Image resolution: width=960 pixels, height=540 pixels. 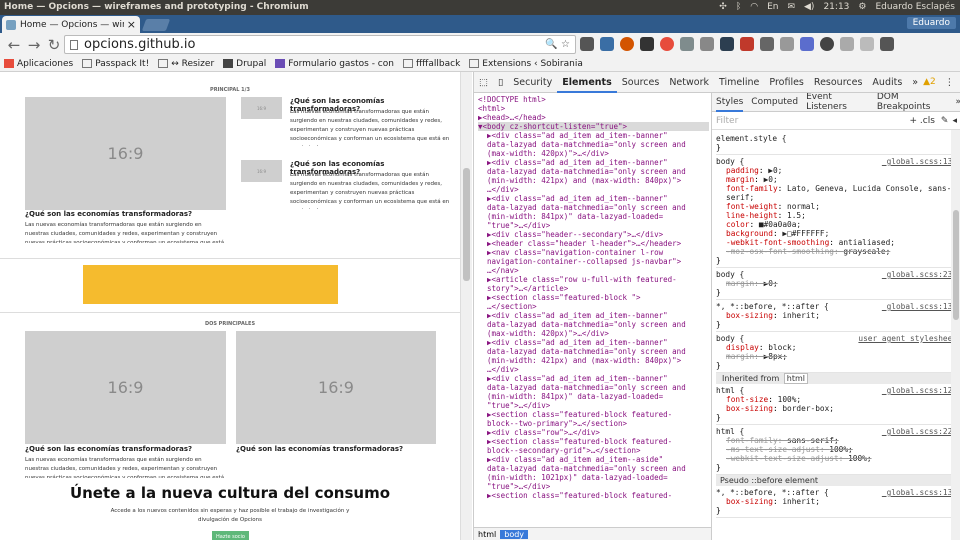 What do you see at coordinates (836, 143) in the screenshot?
I see `css-rule: element.style {}` at bounding box center [836, 143].